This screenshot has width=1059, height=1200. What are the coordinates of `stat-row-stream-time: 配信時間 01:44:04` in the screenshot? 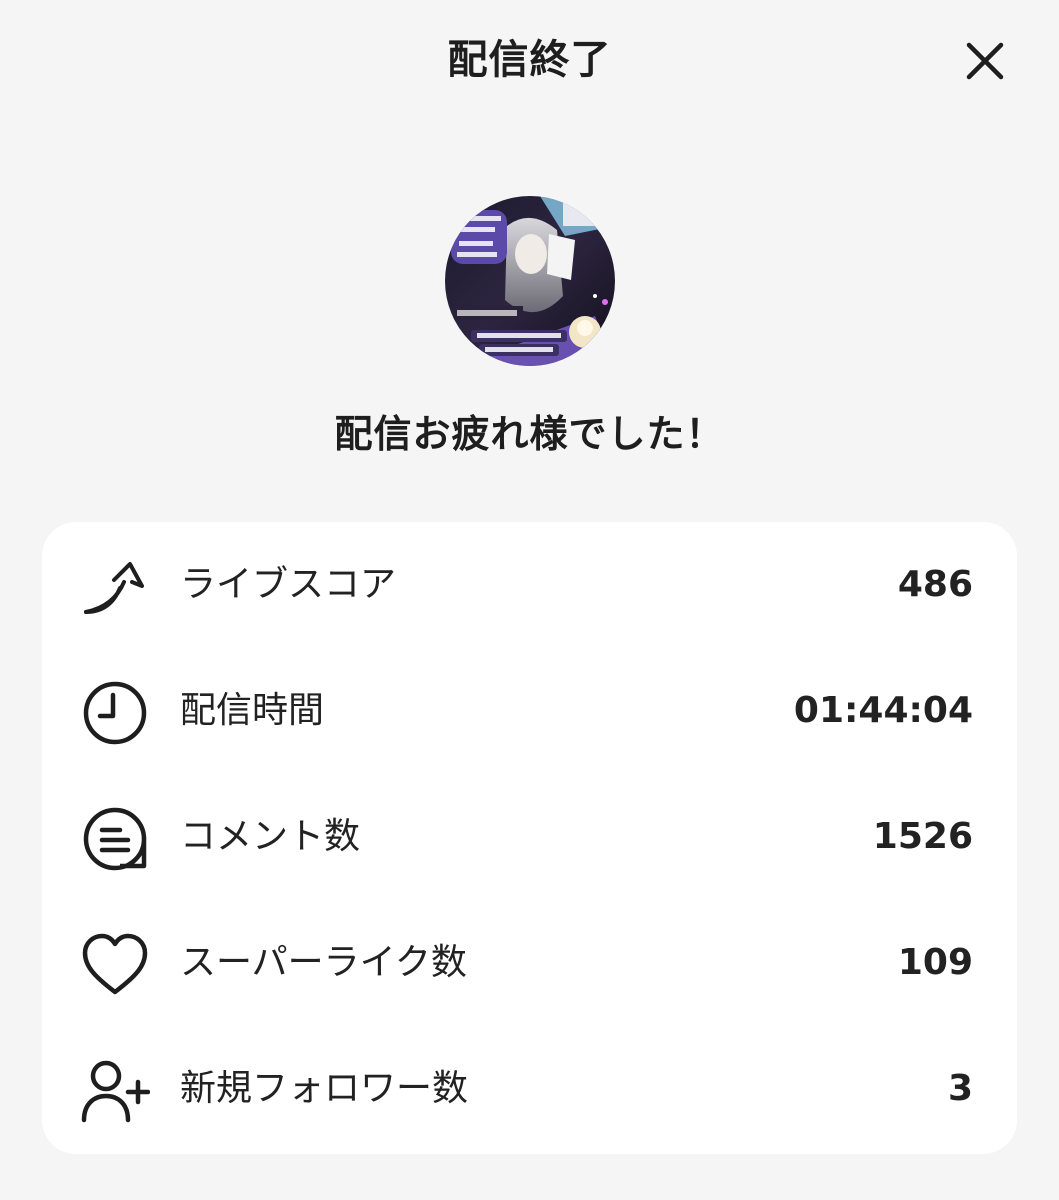 It's located at (529, 711).